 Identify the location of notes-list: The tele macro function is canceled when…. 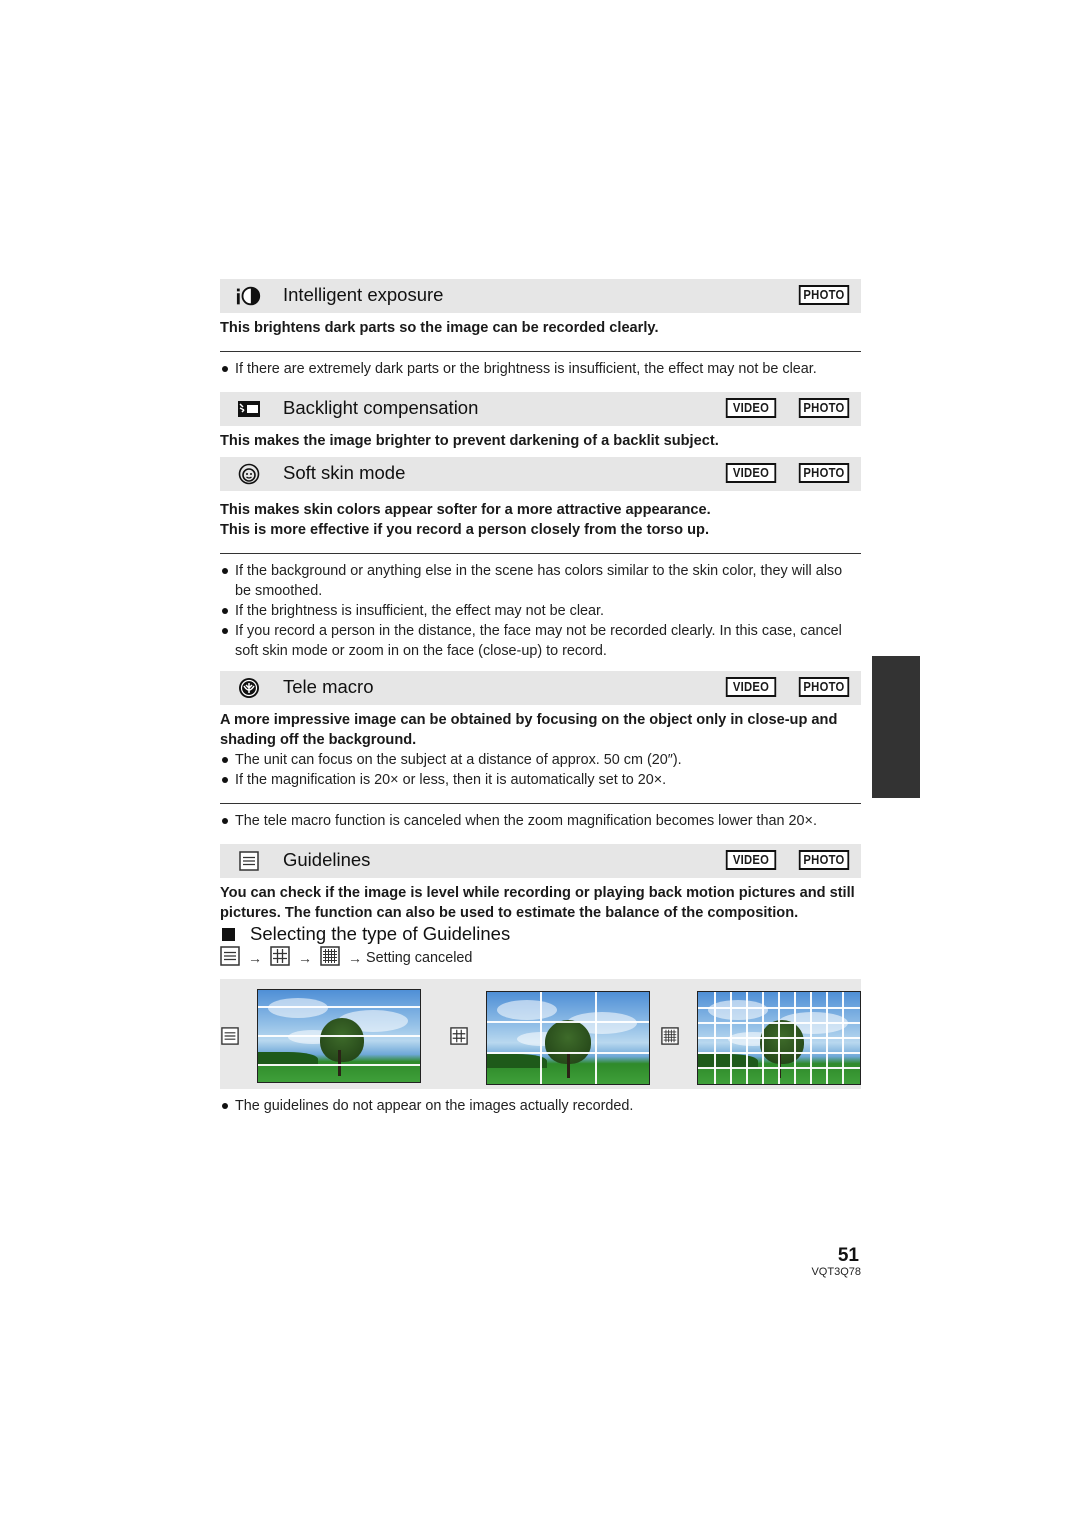
(540, 821).